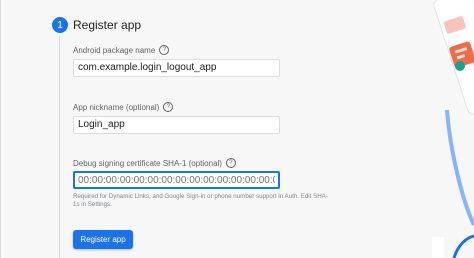 This screenshot has height=258, width=474. What do you see at coordinates (114, 50) in the screenshot?
I see `package-name-label: Android package name` at bounding box center [114, 50].